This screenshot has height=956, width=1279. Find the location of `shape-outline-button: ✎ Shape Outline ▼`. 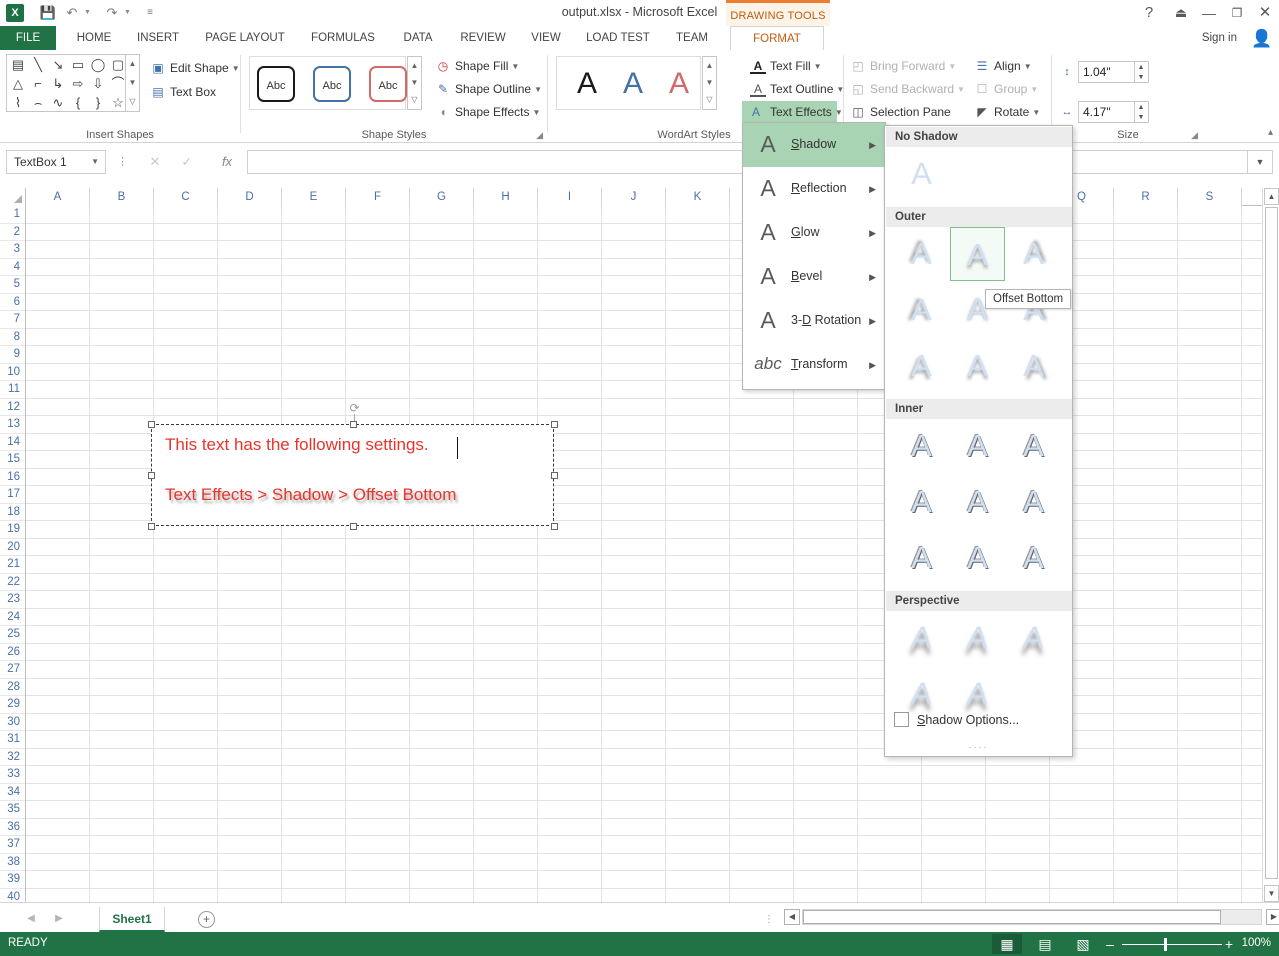

shape-outline-button: ✎ Shape Outline ▼ is located at coordinates (487, 89).